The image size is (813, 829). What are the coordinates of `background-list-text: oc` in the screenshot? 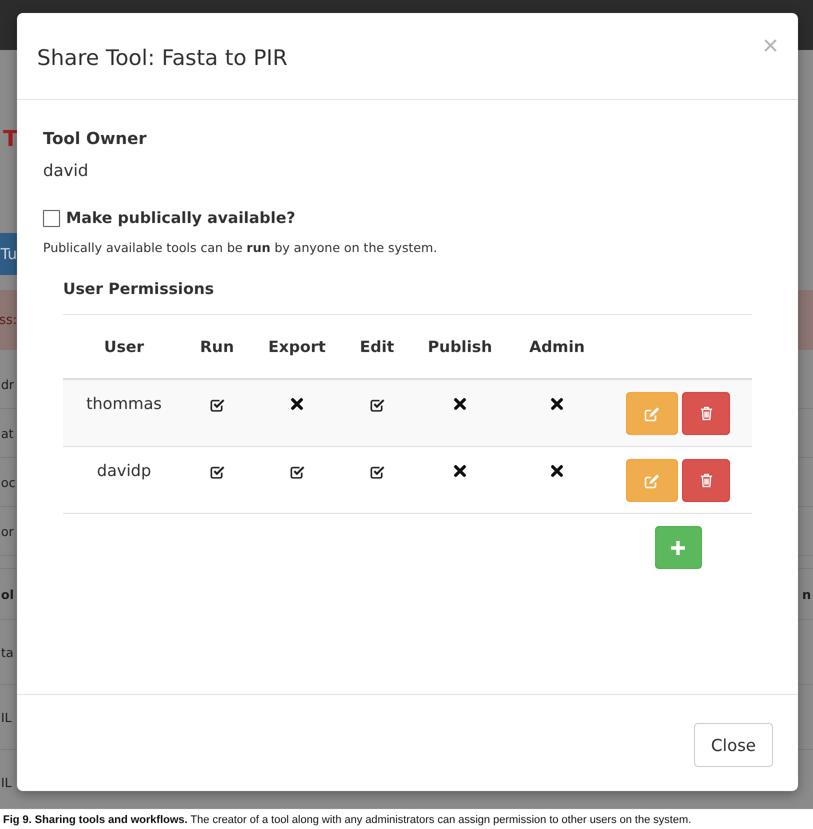 It's located at (8, 482).